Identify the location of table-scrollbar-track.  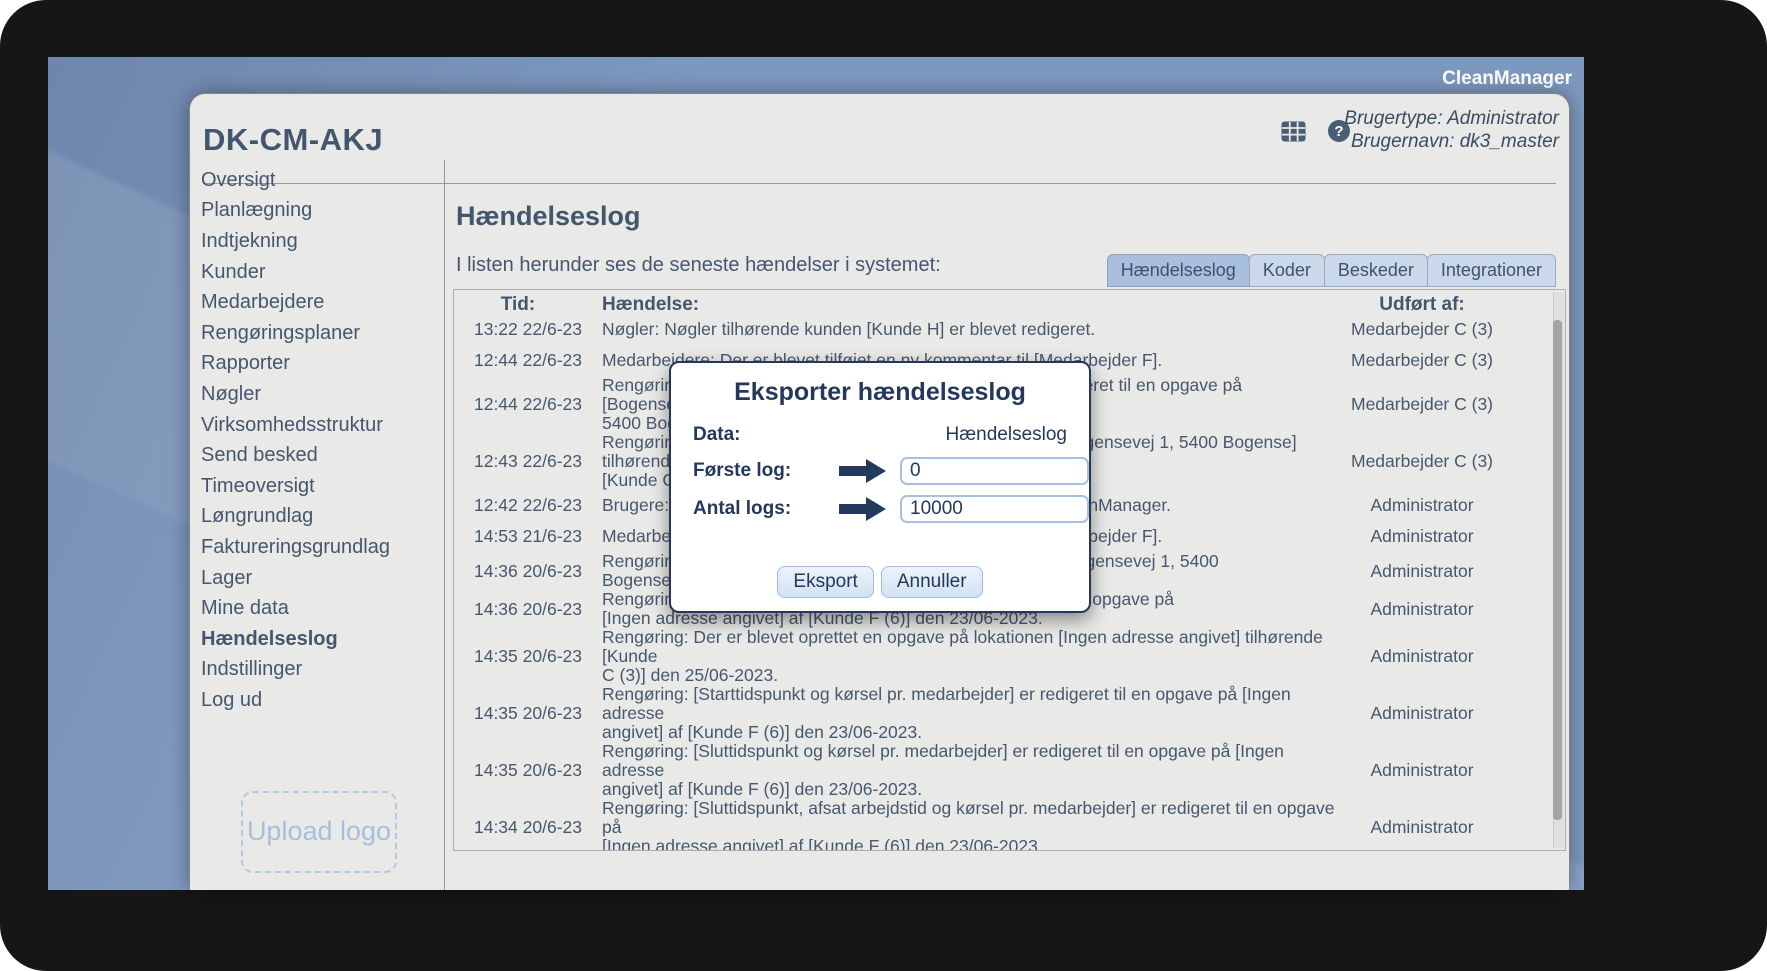
(1558, 570).